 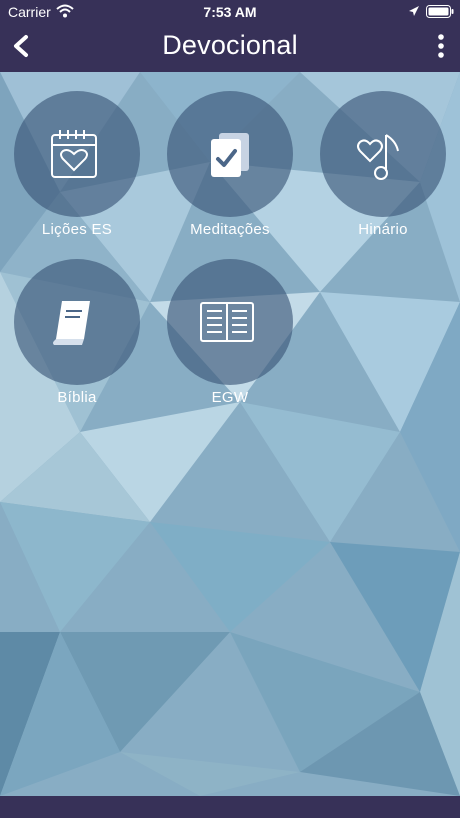 I want to click on status-time: 7:53 AM, so click(x=230, y=12).